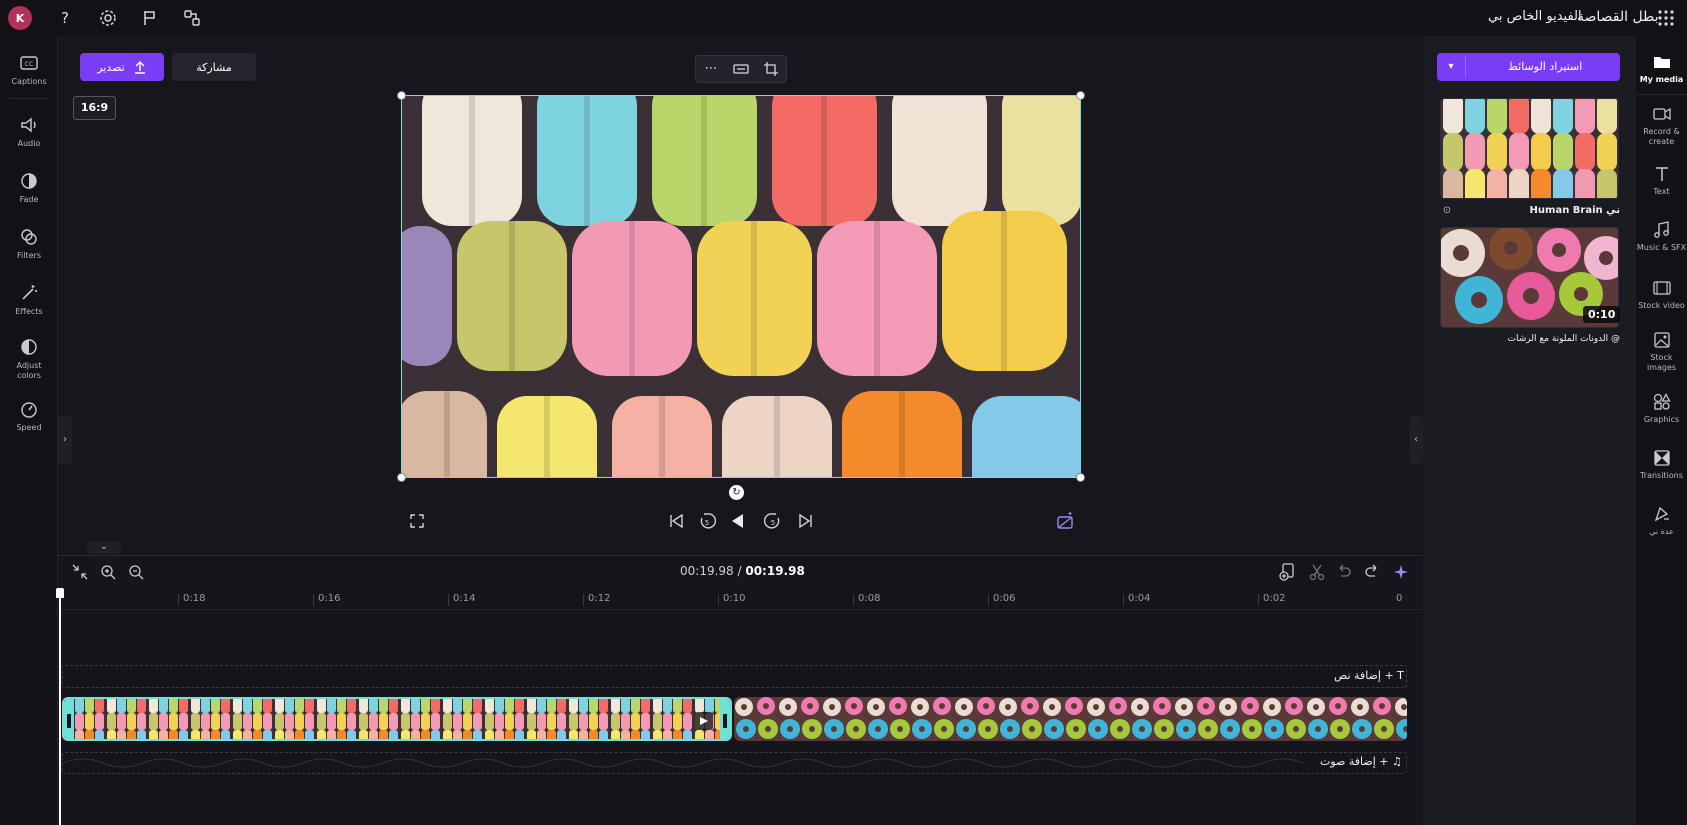  I want to click on more-options-icon: ⋯, so click(711, 69).